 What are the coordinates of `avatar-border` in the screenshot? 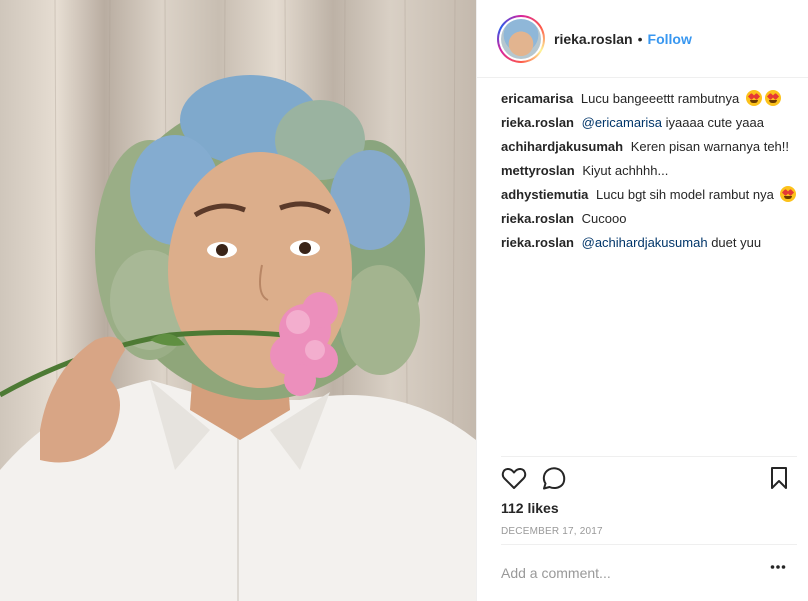 It's located at (521, 38).